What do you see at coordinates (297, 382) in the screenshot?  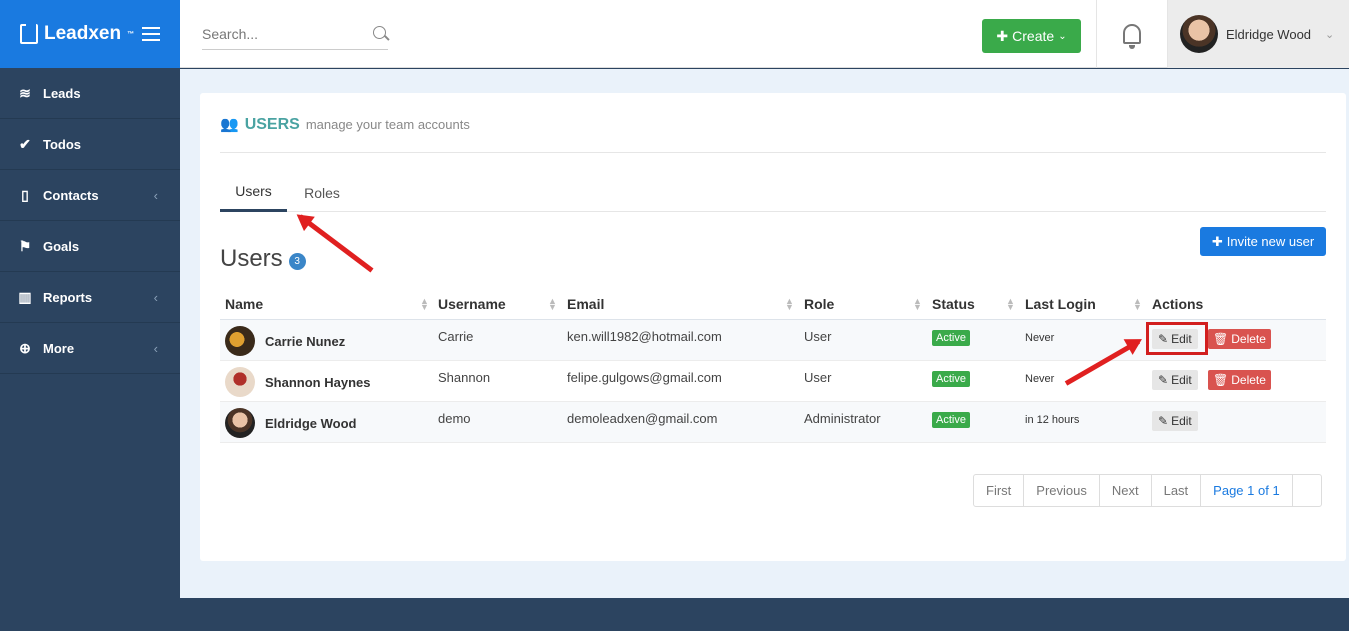 I see `user-name-cell: Shannon Haynes` at bounding box center [297, 382].